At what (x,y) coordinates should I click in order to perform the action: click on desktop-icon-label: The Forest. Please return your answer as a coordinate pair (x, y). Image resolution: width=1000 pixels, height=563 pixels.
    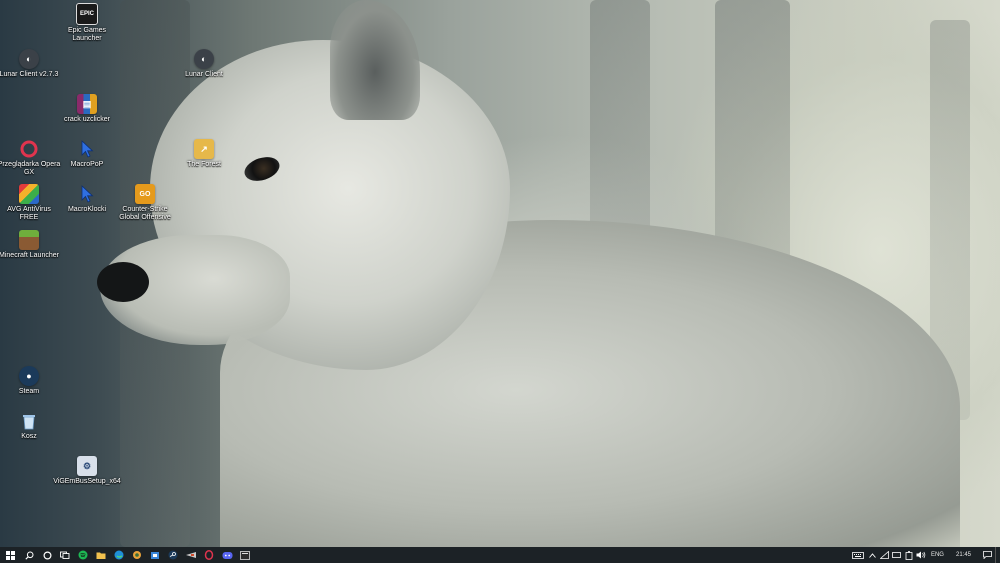
    Looking at the image, I should click on (204, 164).